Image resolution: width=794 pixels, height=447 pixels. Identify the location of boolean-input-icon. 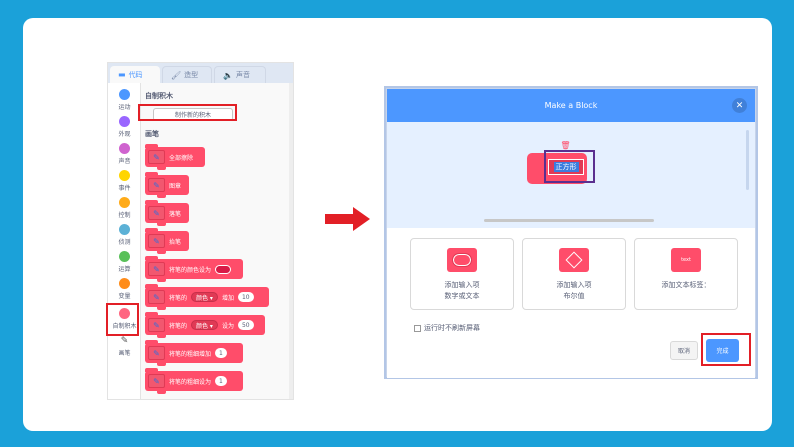
(574, 260).